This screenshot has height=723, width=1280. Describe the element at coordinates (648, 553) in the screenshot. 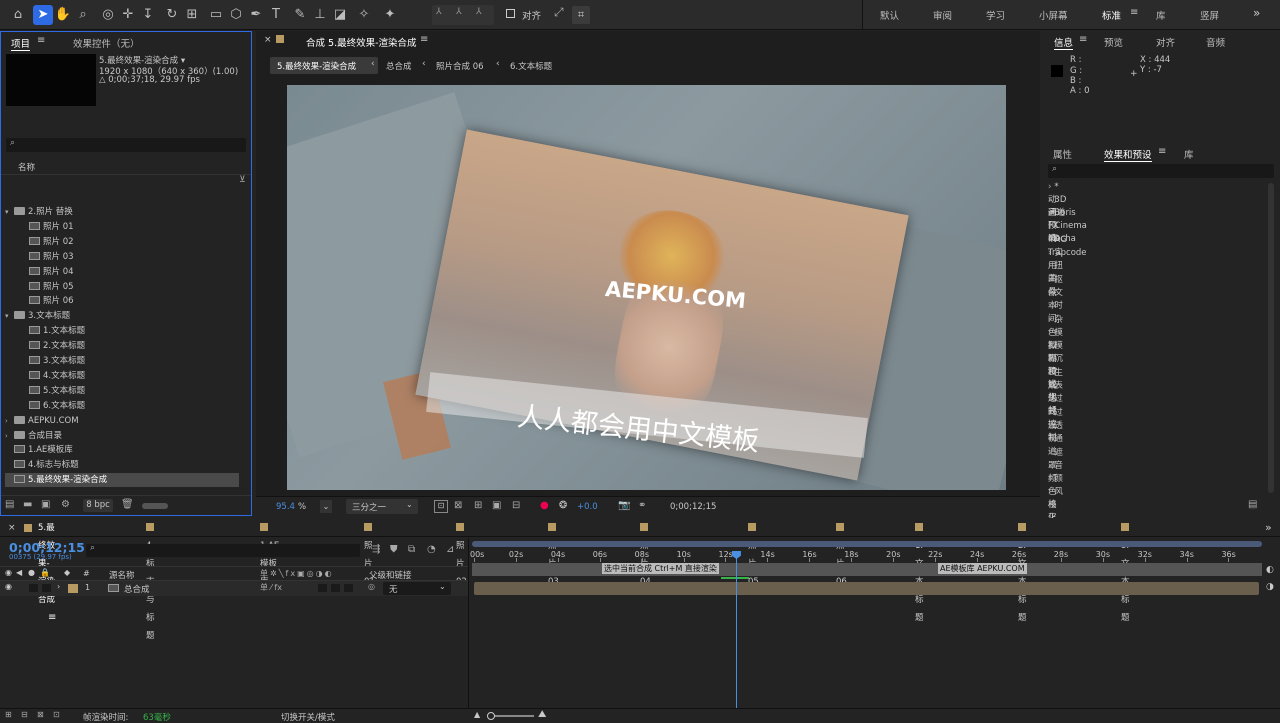

I see `timeline-tab: 照片 04` at that location.